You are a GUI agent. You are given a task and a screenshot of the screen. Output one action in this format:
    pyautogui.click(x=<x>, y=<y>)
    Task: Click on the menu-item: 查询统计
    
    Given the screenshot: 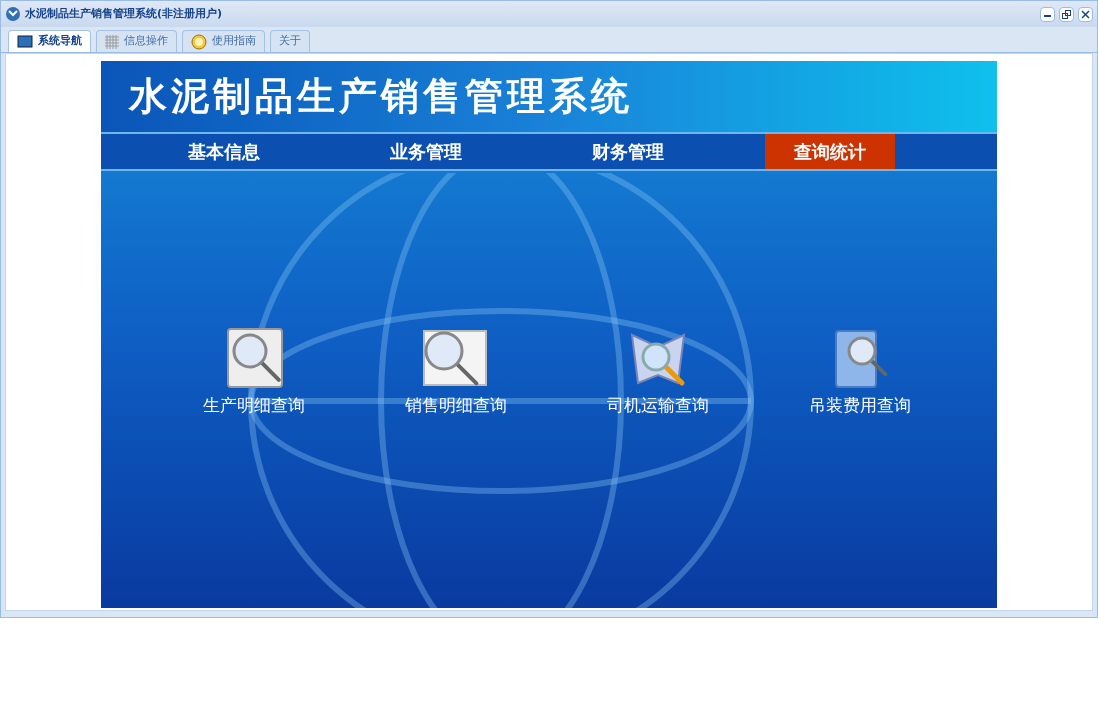 What is the action you would take?
    pyautogui.click(x=830, y=151)
    